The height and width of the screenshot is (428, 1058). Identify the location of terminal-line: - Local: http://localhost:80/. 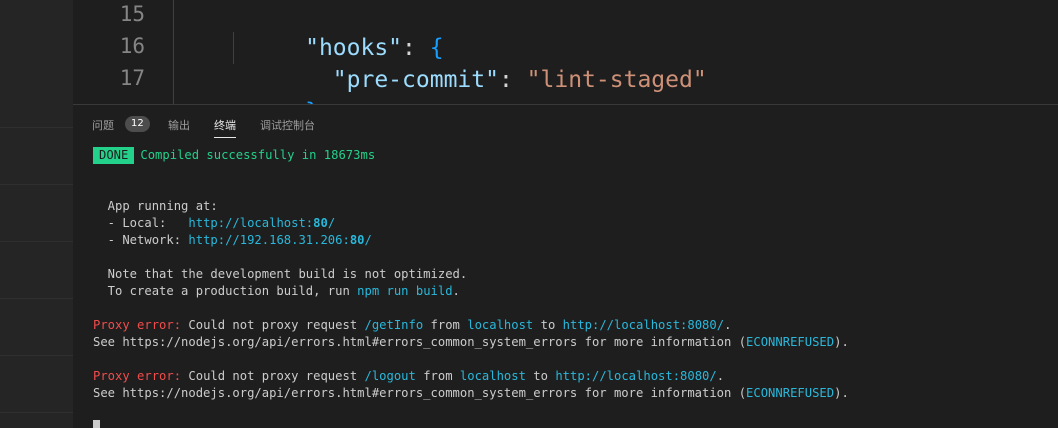
(214, 223).